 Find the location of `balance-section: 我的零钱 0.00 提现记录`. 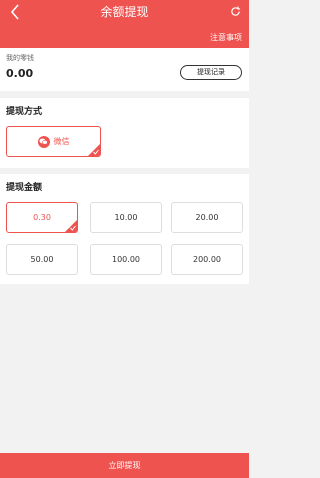

balance-section: 我的零钱 0.00 提现记录 is located at coordinates (124, 69).